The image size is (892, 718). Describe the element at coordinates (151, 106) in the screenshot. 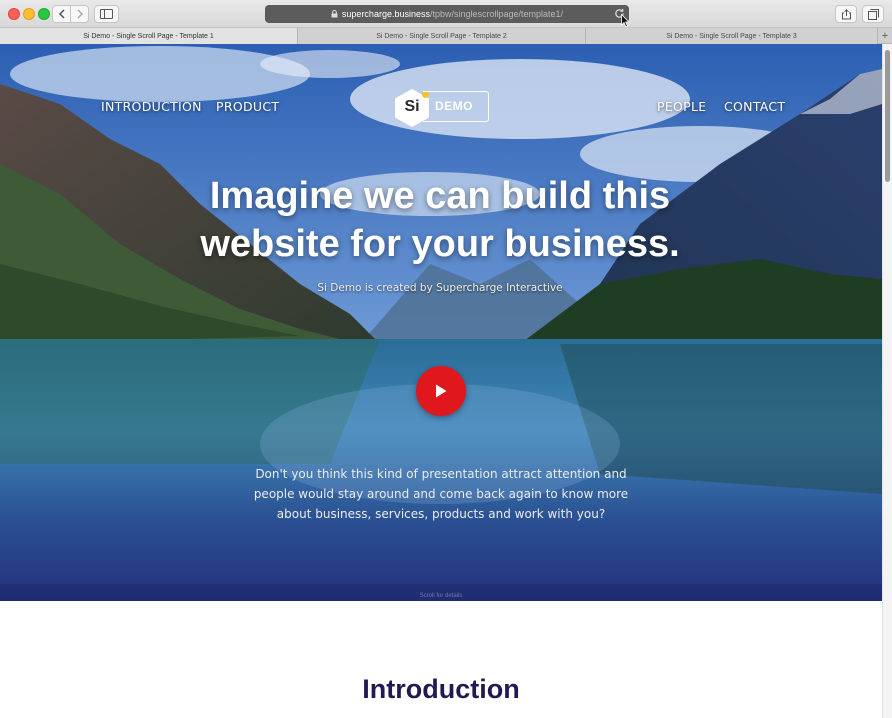

I see `nav-link-introduction: INTRODUCTION` at that location.